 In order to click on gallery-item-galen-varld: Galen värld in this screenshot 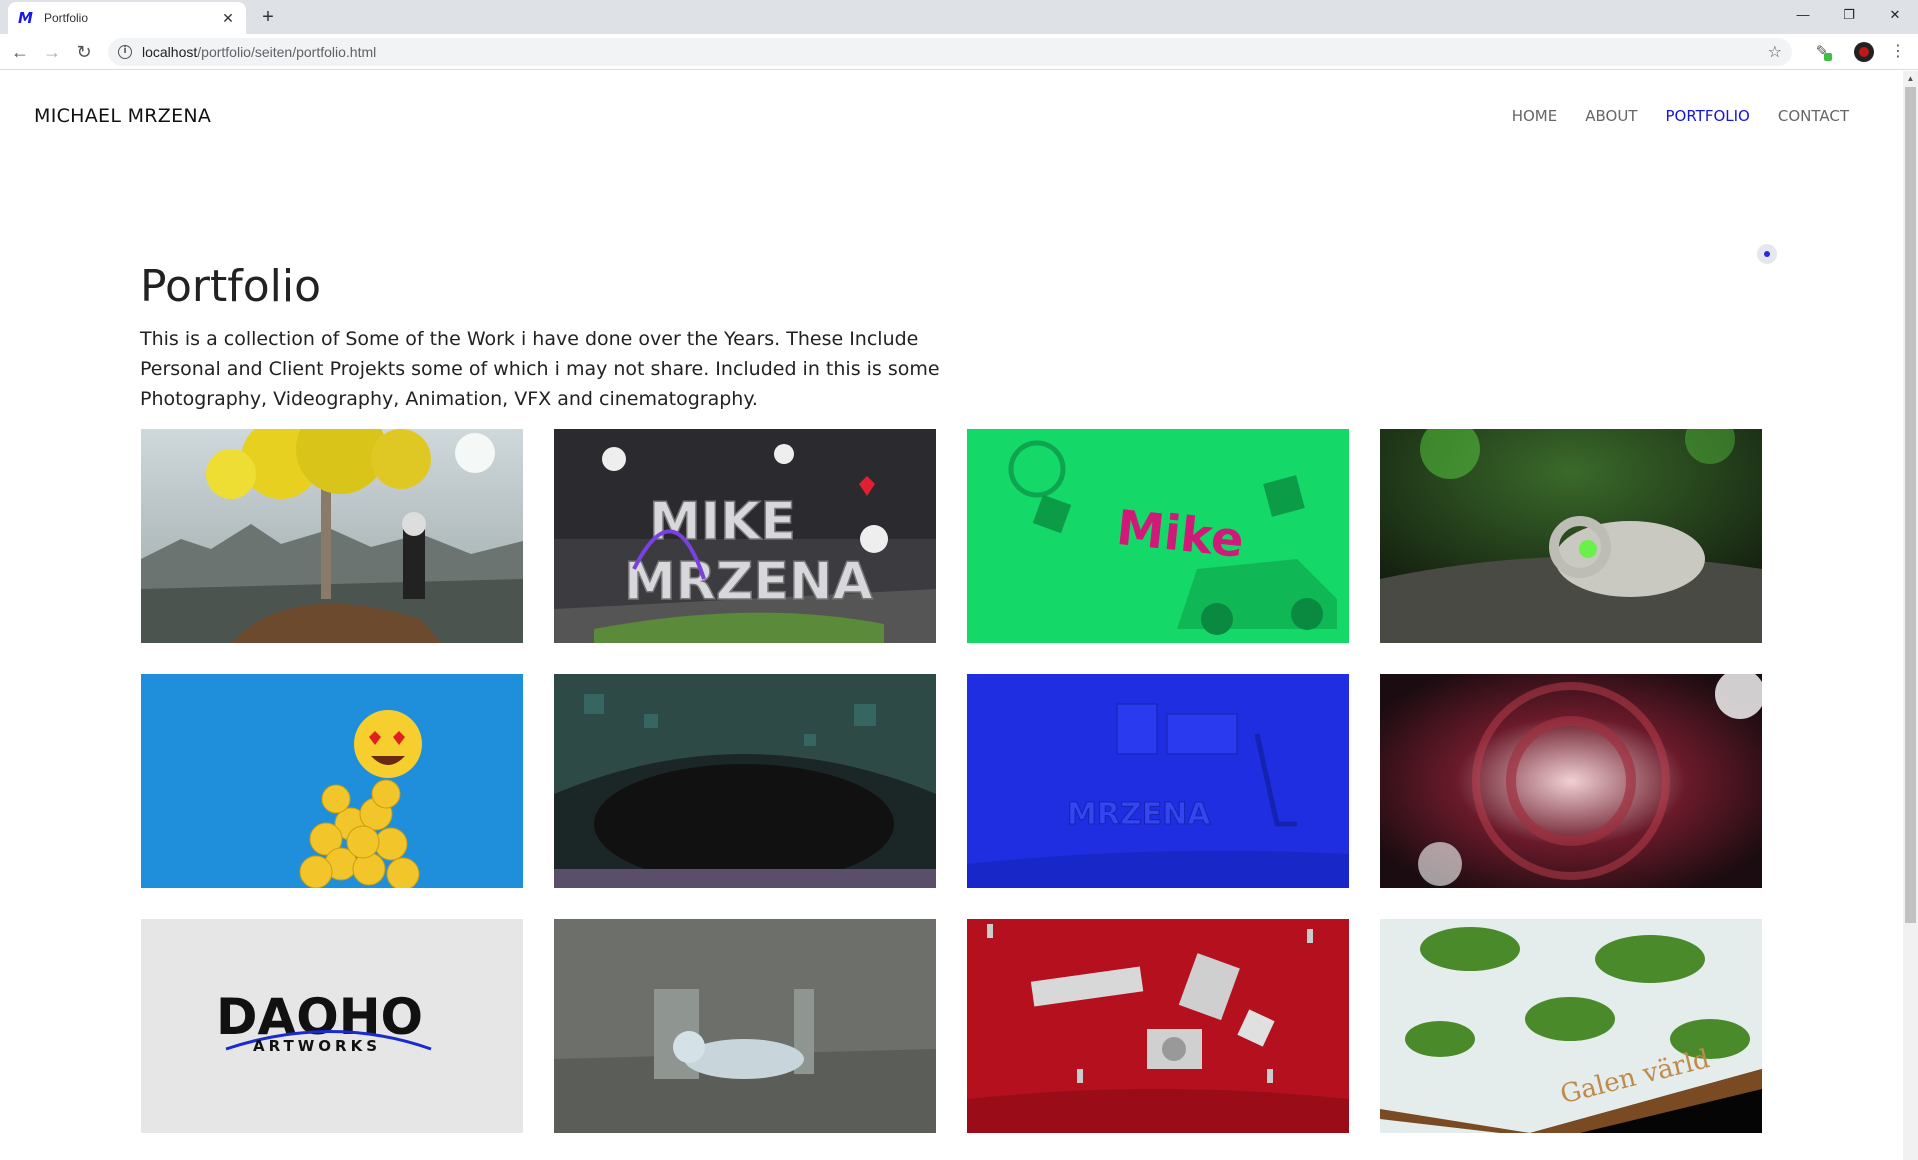, I will do `click(1571, 1026)`.